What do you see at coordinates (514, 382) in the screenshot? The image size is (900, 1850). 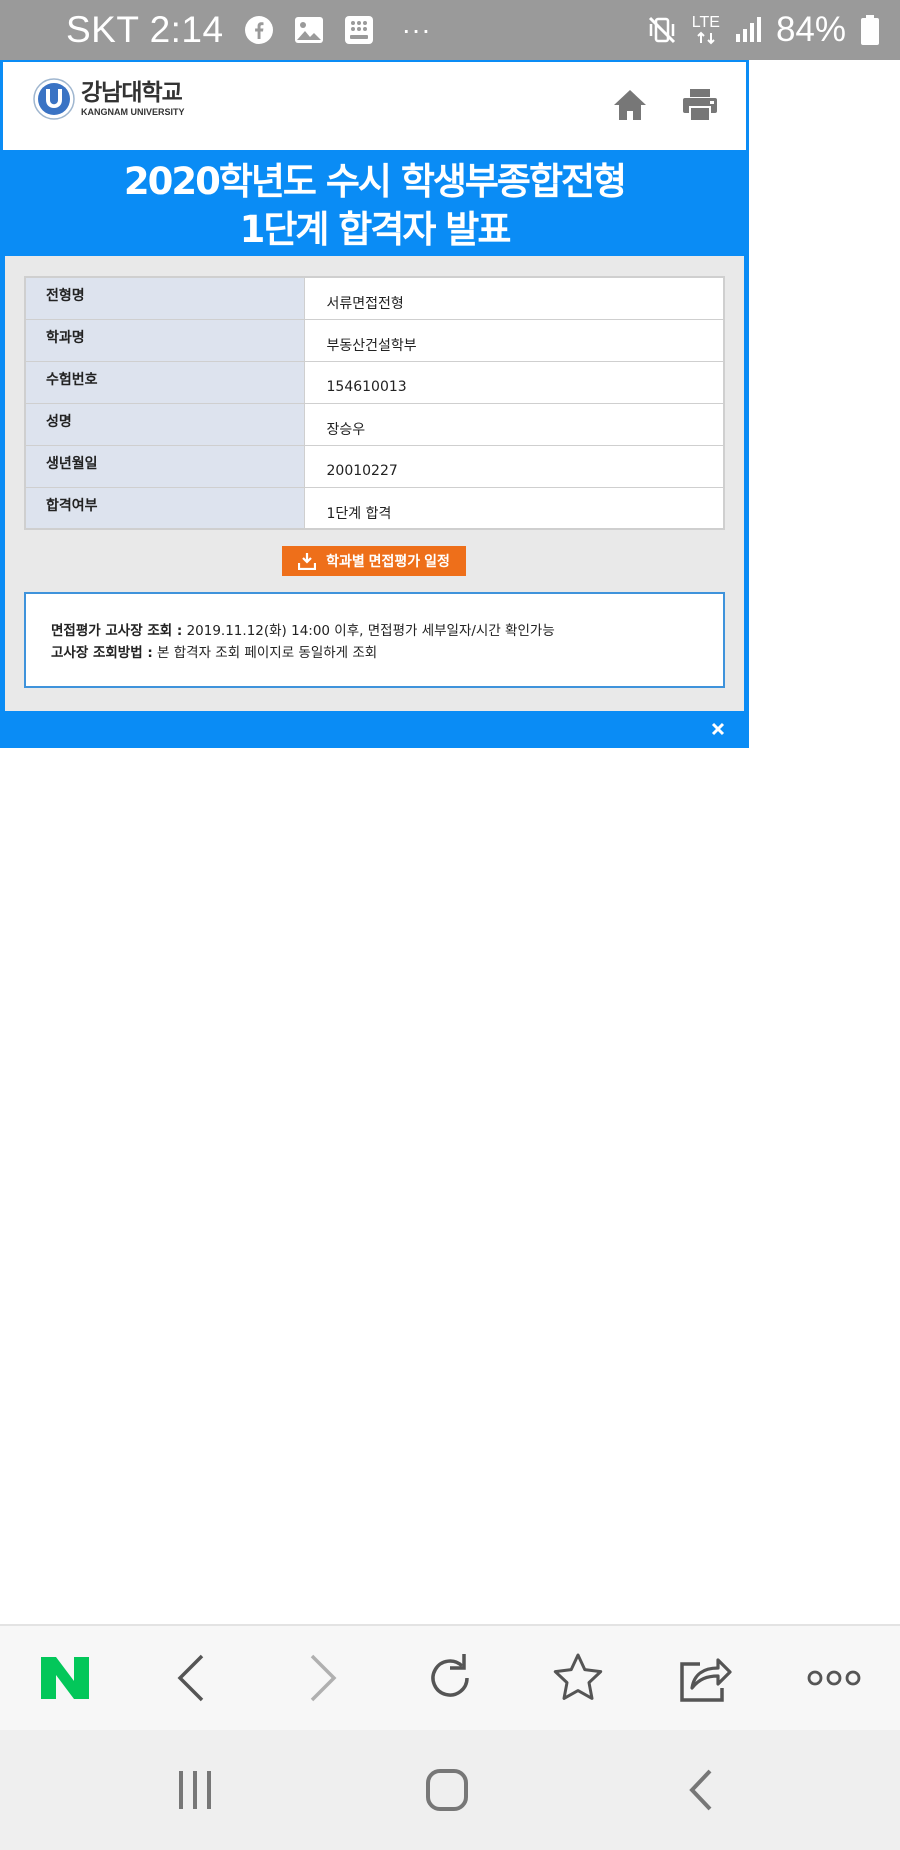 I see `table-value: 154610013` at bounding box center [514, 382].